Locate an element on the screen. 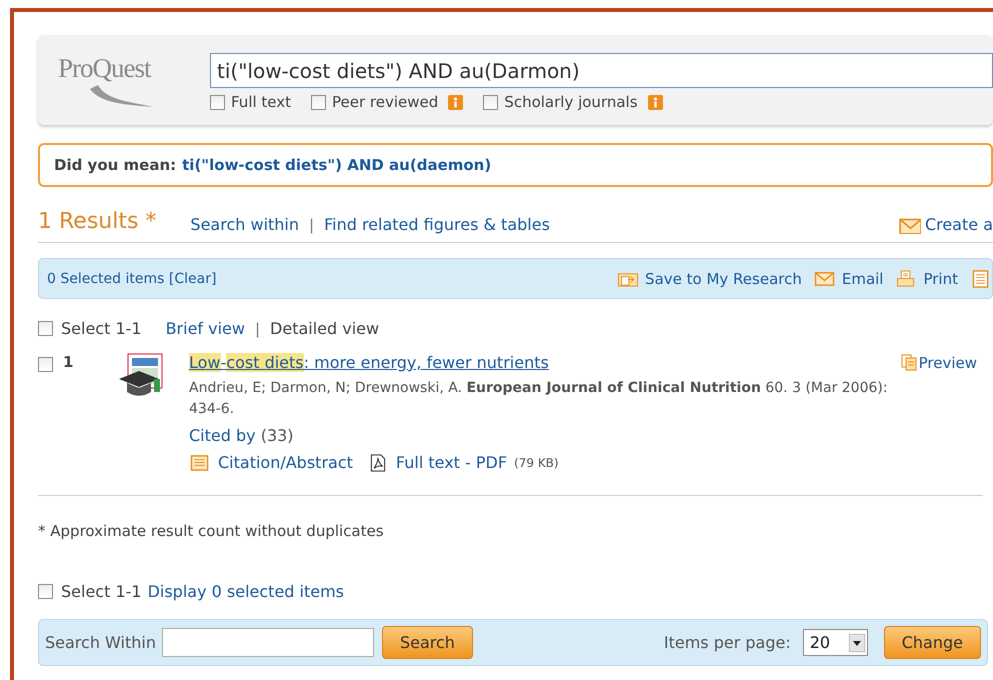  items-per-page-select: 20 is located at coordinates (835, 642).